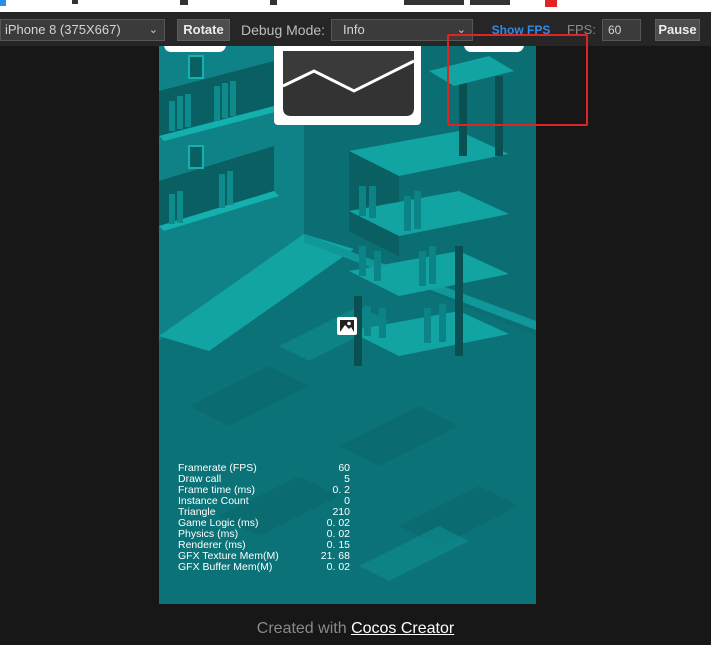 Image resolution: width=711 pixels, height=645 pixels. What do you see at coordinates (283, 30) in the screenshot?
I see `debug-mode-label: Debug Mode:` at bounding box center [283, 30].